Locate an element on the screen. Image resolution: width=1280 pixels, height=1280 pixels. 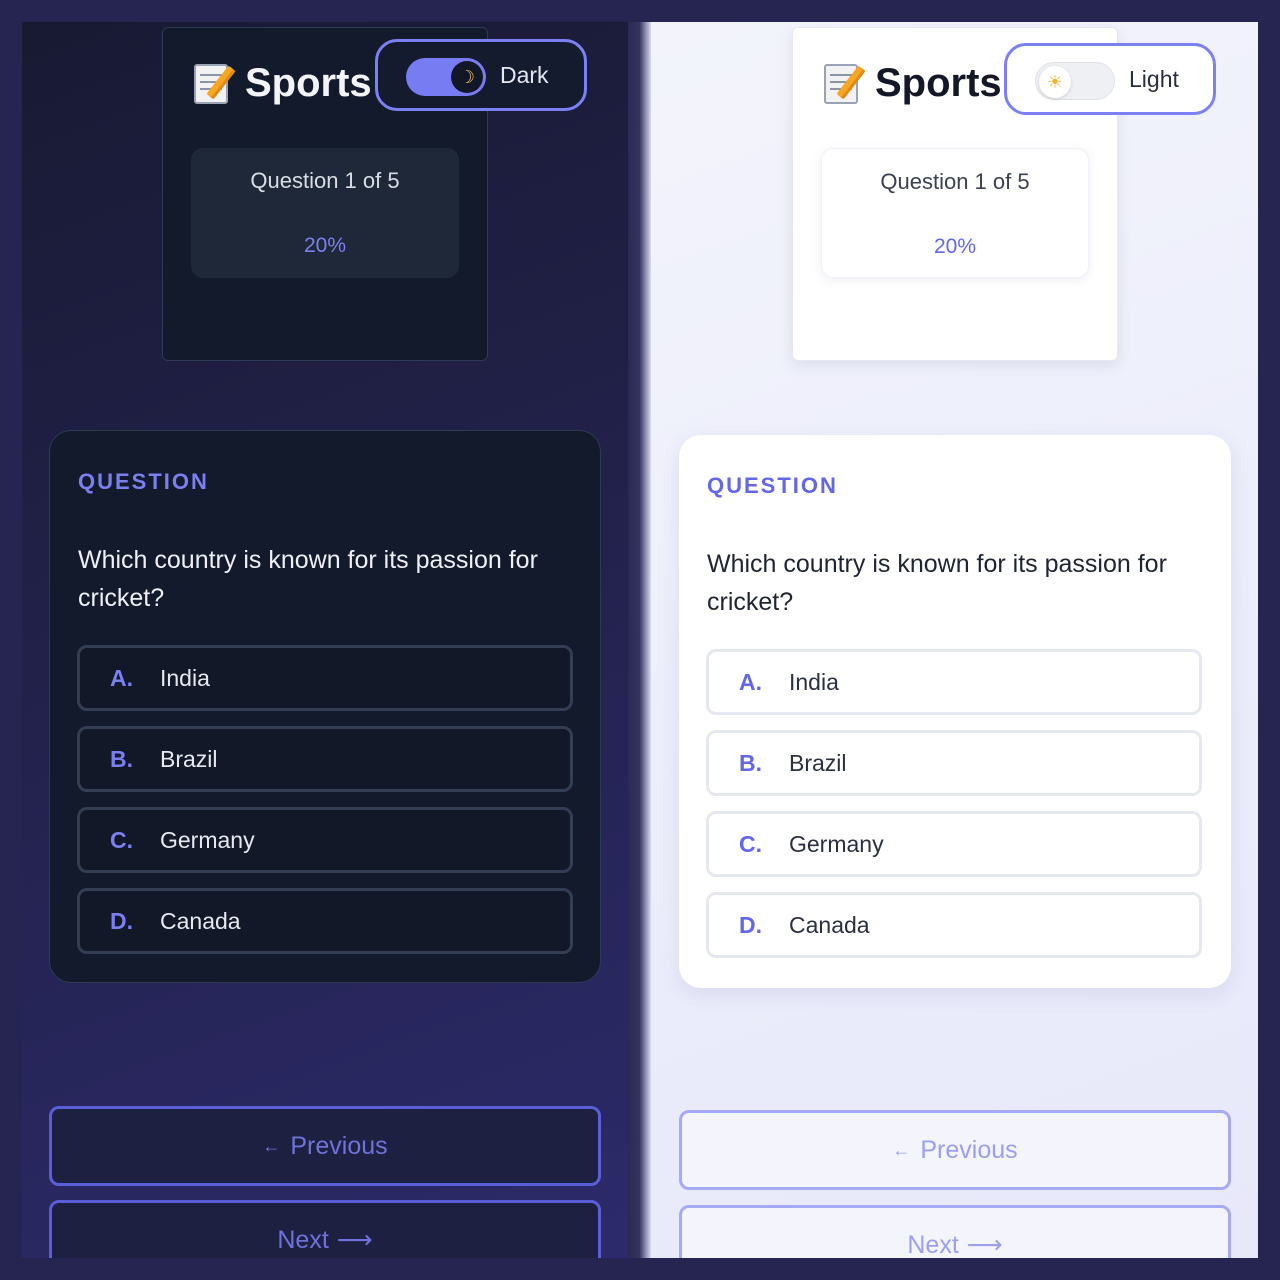
theme-toggle: ☽ Dark is located at coordinates (481, 75).